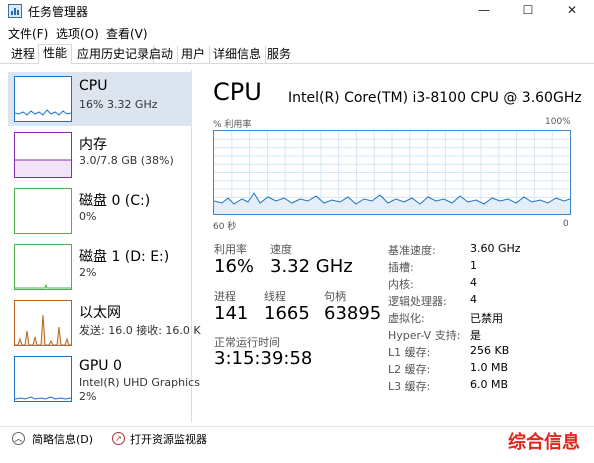 The height and width of the screenshot is (463, 594). I want to click on menu-options: 选项(O), so click(77, 33).